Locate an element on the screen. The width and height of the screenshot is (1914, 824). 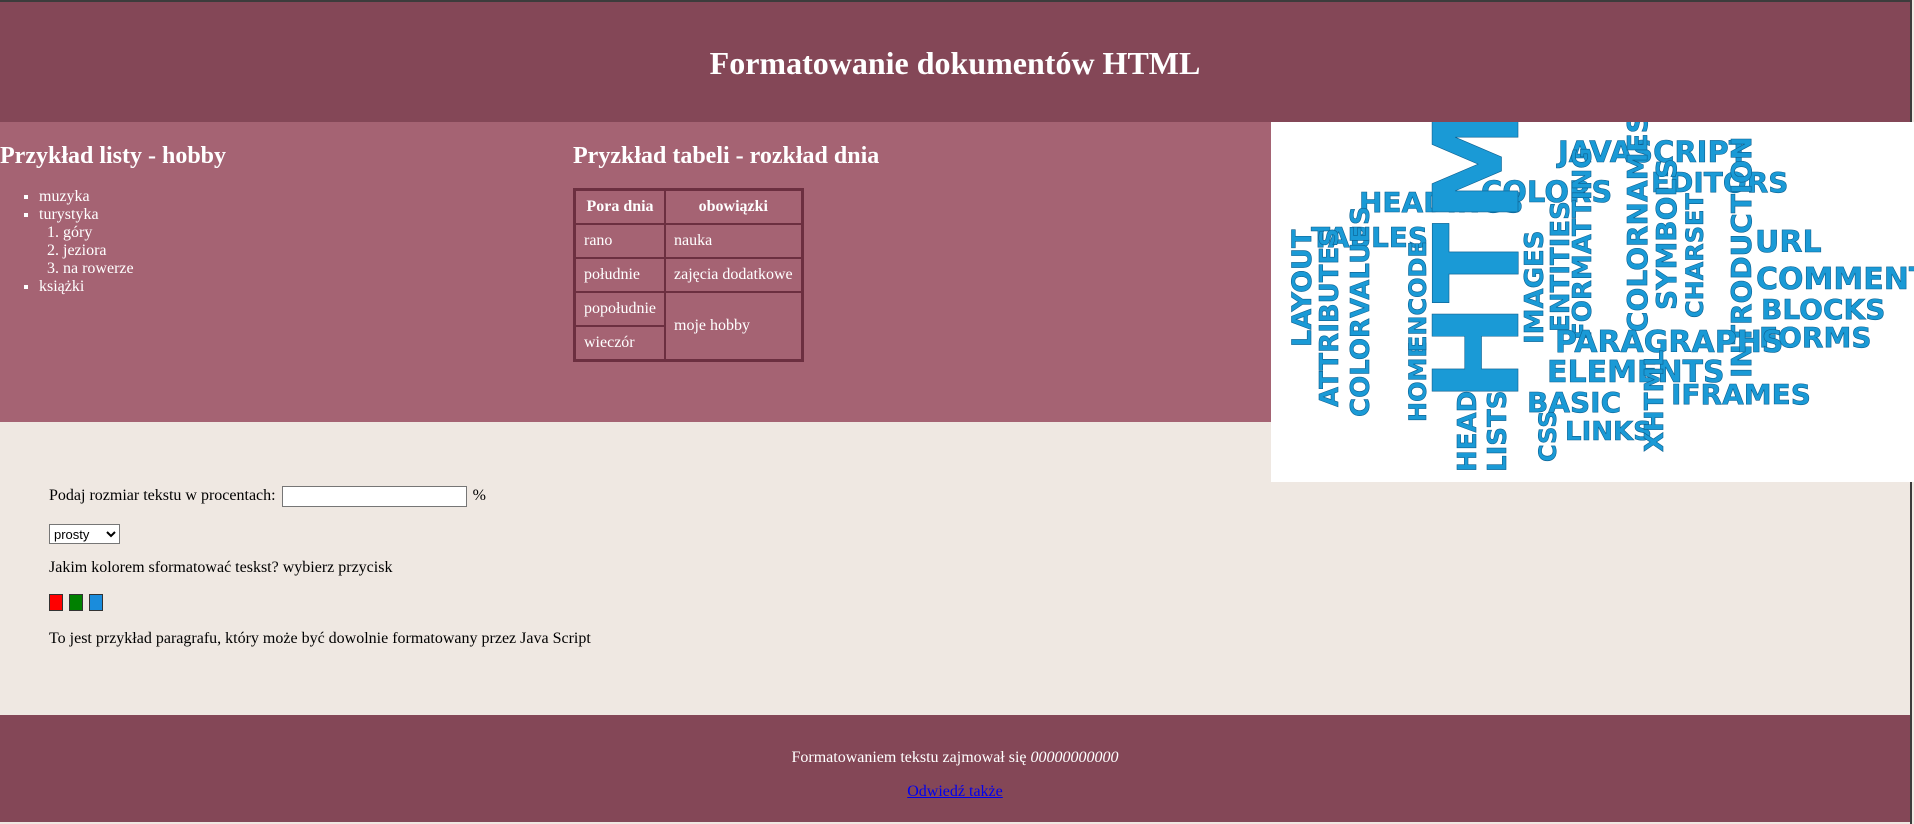
author-name: 00000000000 is located at coordinates (1074, 757).